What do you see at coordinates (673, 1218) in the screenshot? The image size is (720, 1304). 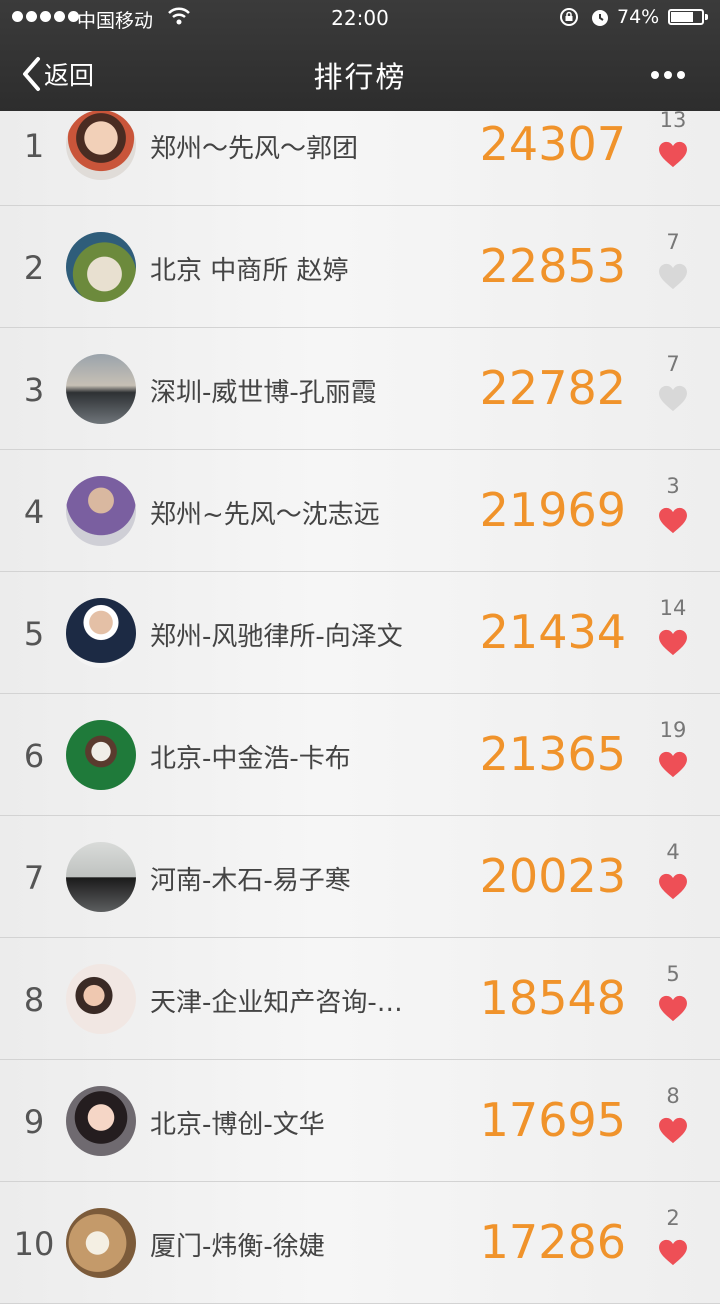 I see `like-count: 2` at bounding box center [673, 1218].